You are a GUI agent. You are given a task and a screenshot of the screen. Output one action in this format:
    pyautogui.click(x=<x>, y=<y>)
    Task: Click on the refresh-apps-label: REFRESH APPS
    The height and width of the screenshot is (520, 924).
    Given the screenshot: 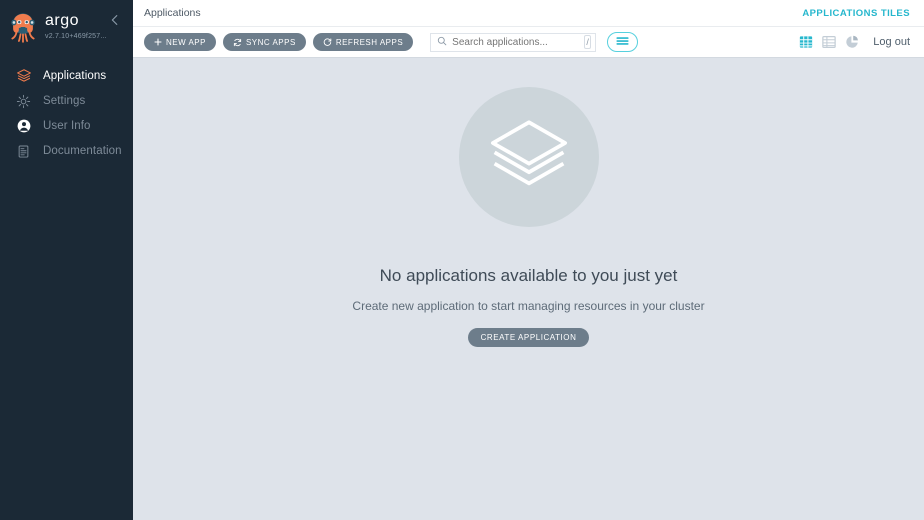 What is the action you would take?
    pyautogui.click(x=369, y=42)
    